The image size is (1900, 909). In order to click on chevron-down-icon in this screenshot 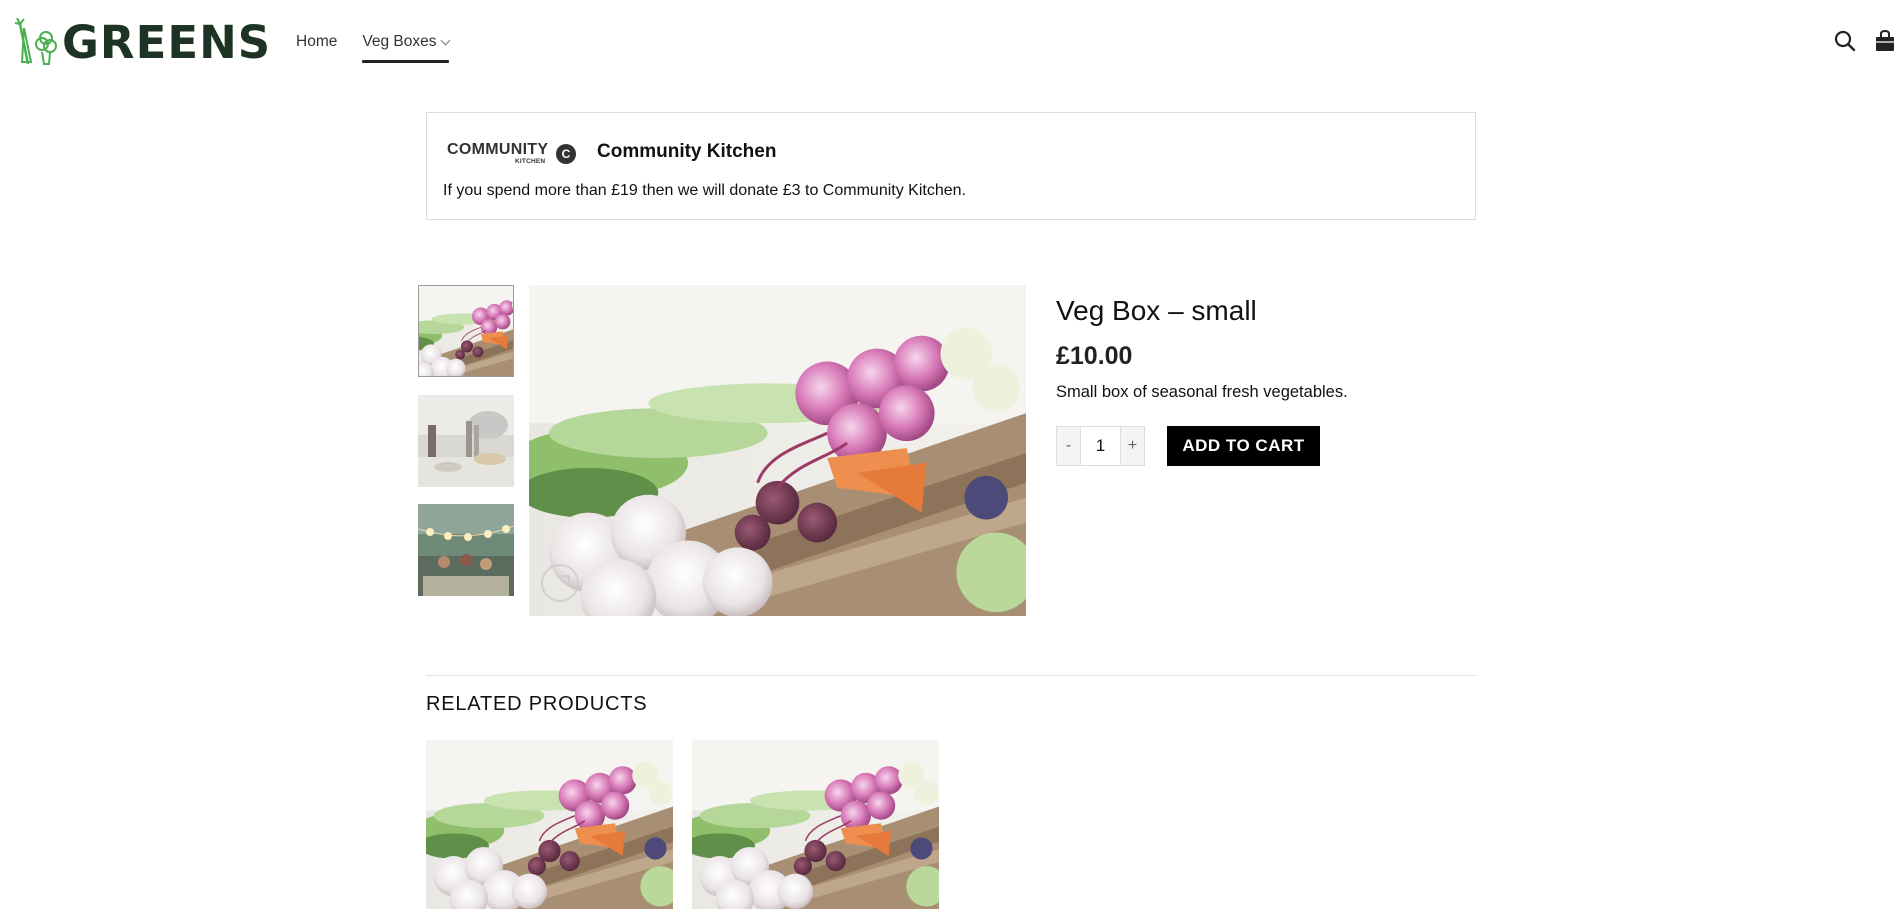, I will do `click(446, 40)`.